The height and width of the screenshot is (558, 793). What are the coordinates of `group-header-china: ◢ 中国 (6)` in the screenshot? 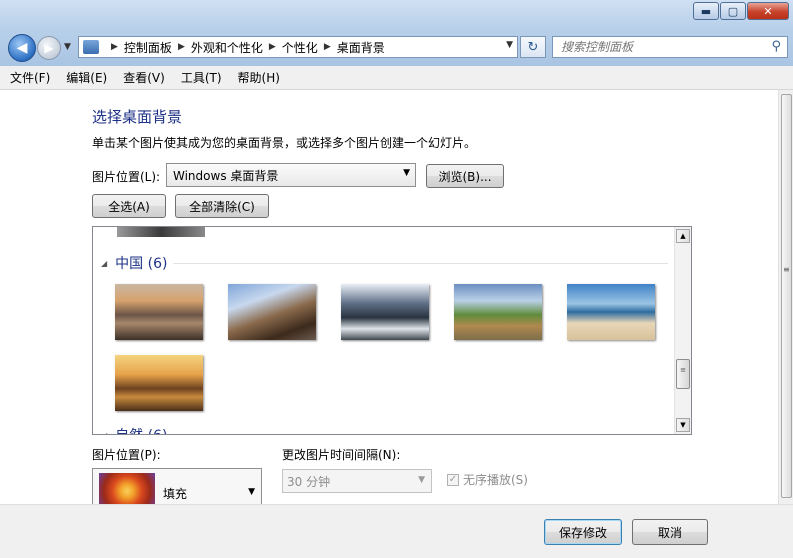 It's located at (134, 263).